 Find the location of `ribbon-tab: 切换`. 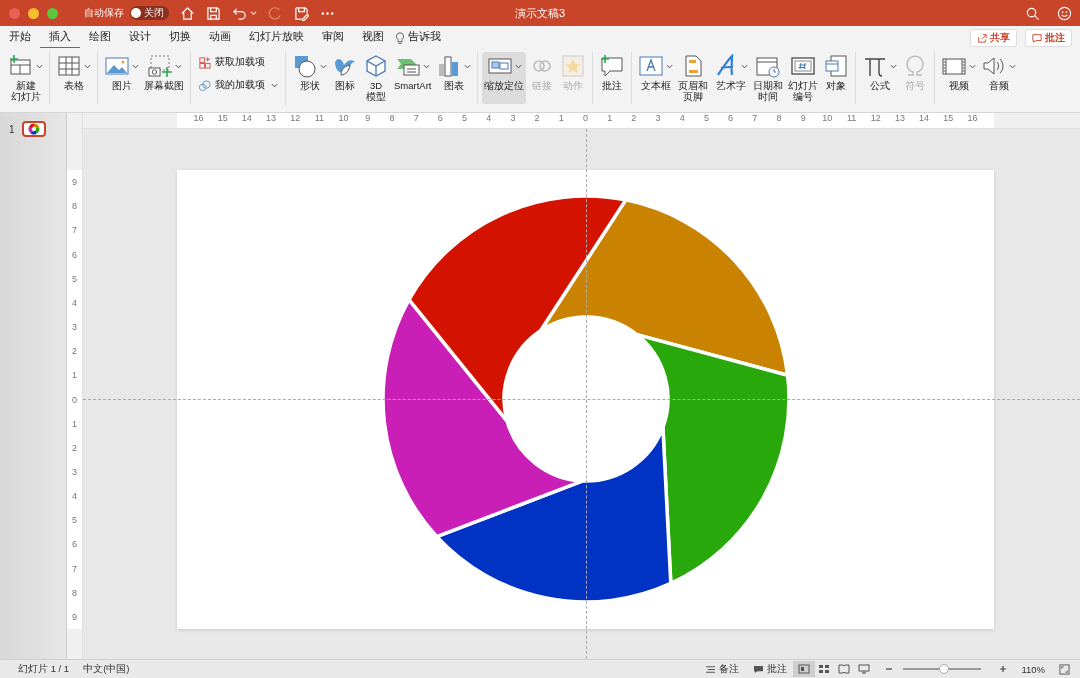

ribbon-tab: 切换 is located at coordinates (180, 38).